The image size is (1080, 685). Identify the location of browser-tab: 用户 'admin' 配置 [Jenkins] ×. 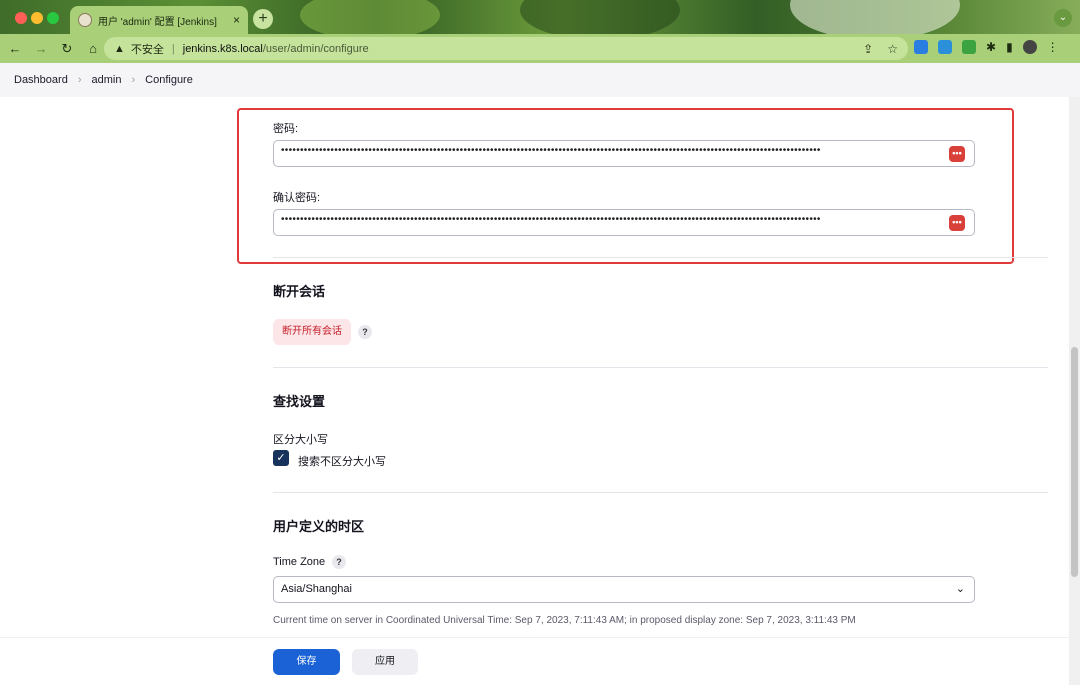
(159, 20).